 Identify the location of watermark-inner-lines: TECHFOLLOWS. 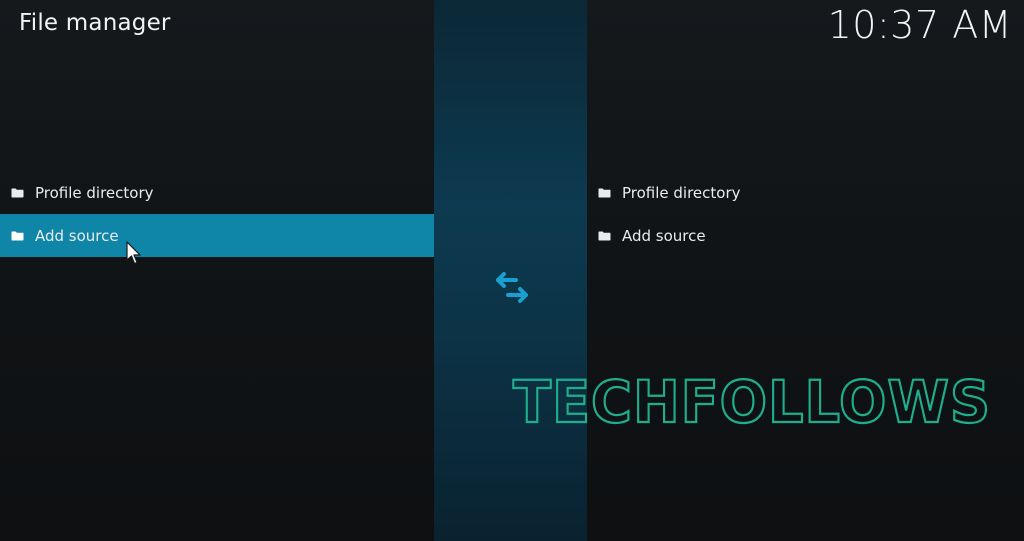
(752, 402).